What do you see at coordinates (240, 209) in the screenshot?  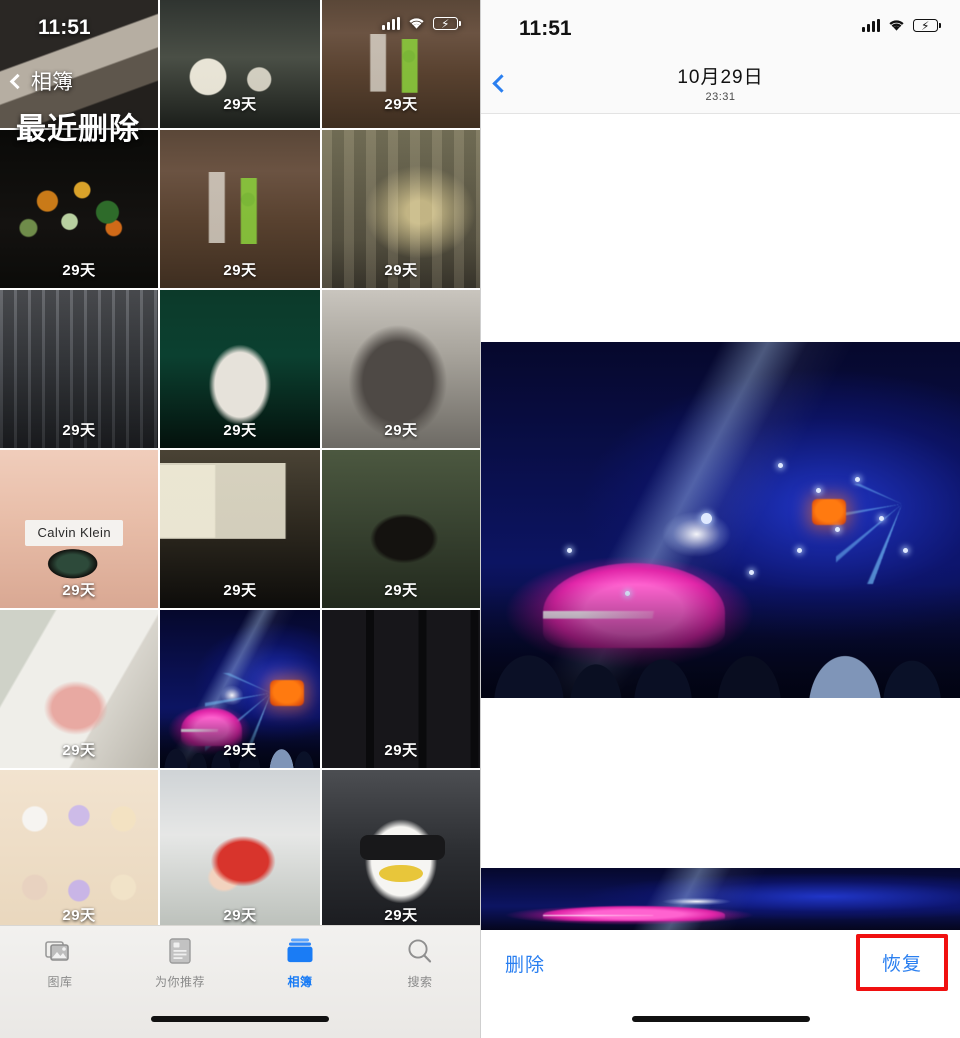 I see `photo-street-people: 29天` at bounding box center [240, 209].